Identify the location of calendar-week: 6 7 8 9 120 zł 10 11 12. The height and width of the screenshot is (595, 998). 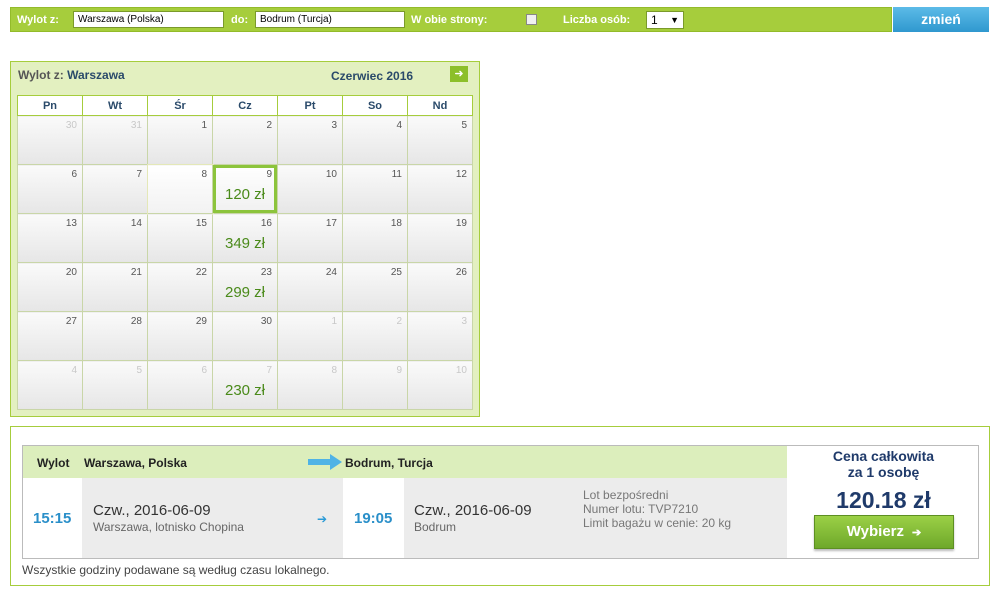
(245, 189).